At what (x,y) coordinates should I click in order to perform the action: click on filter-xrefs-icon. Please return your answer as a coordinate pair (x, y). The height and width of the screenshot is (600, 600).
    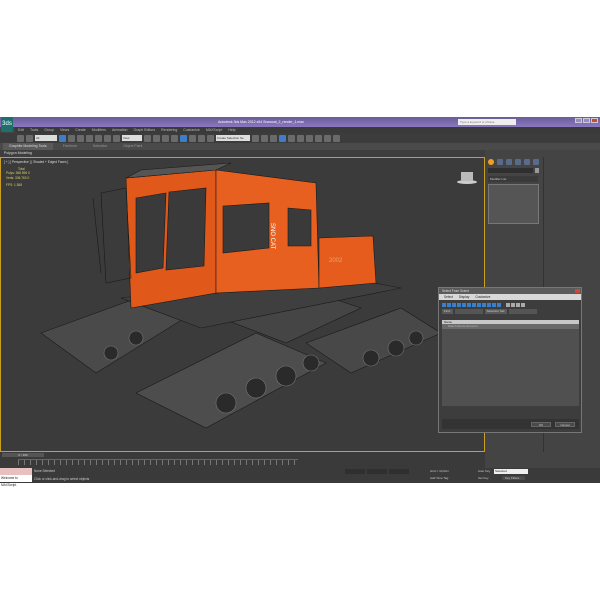
    Looking at the image, I should click on (479, 305).